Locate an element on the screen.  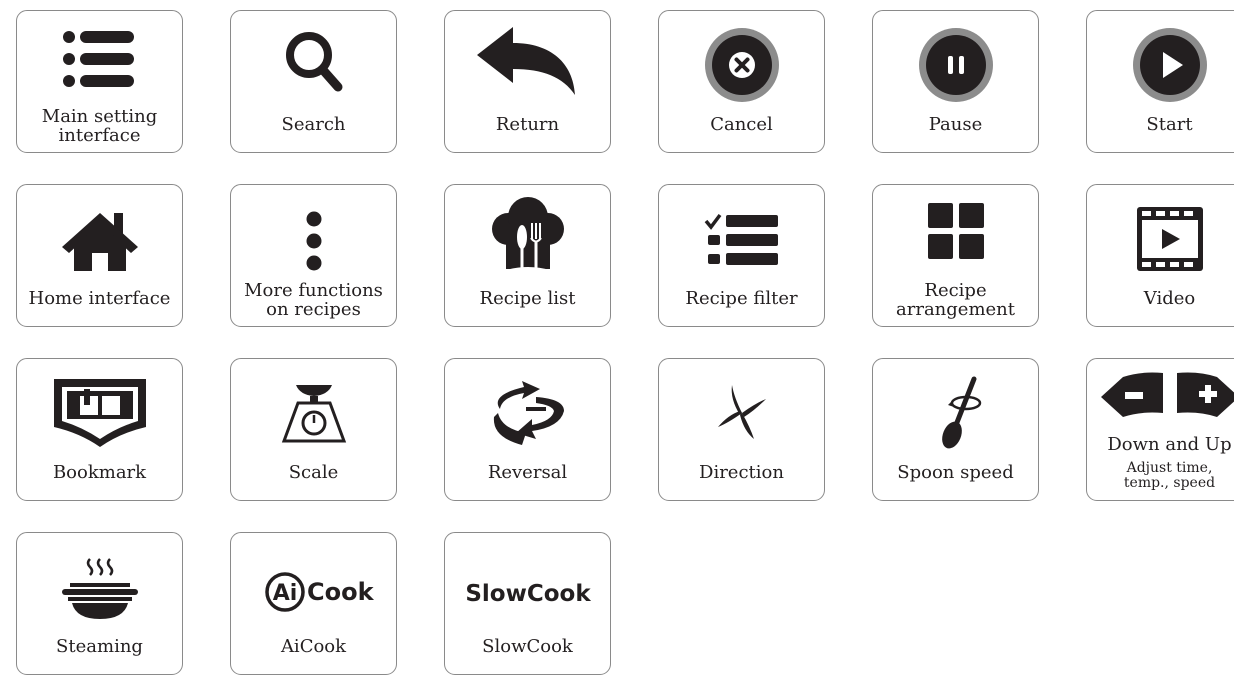
scale-card: Scale is located at coordinates (313, 429).